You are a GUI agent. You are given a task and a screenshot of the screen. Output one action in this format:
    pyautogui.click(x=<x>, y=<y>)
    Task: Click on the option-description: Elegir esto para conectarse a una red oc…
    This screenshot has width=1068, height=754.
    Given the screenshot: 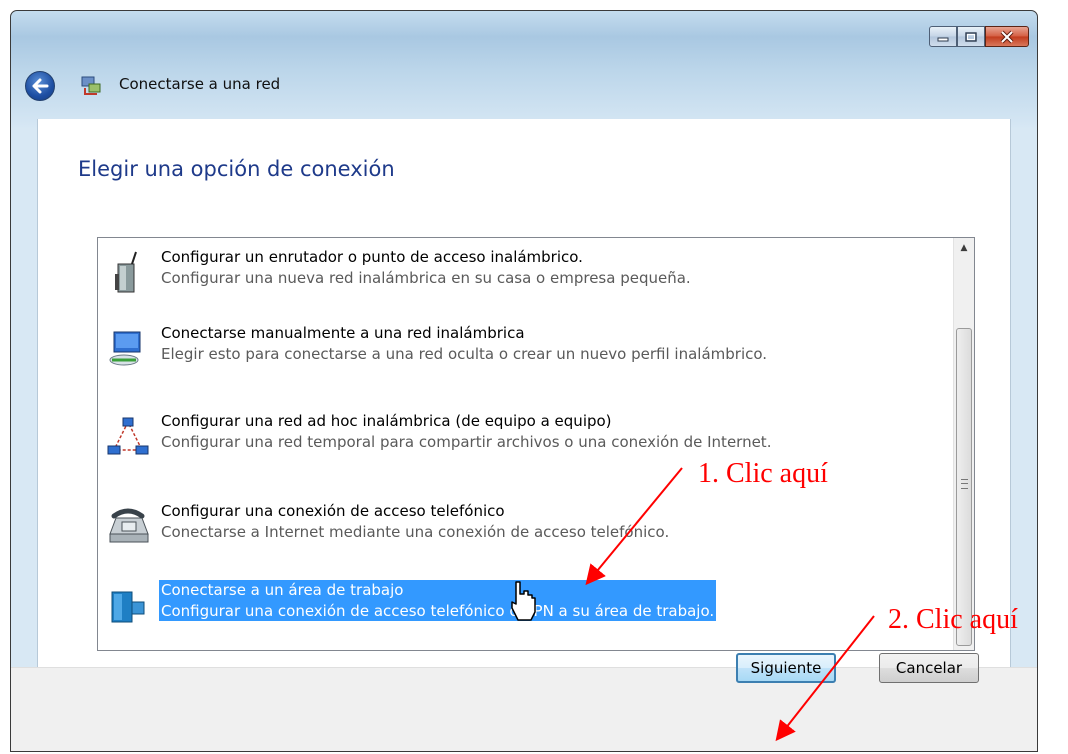 What is the action you would take?
    pyautogui.click(x=464, y=354)
    